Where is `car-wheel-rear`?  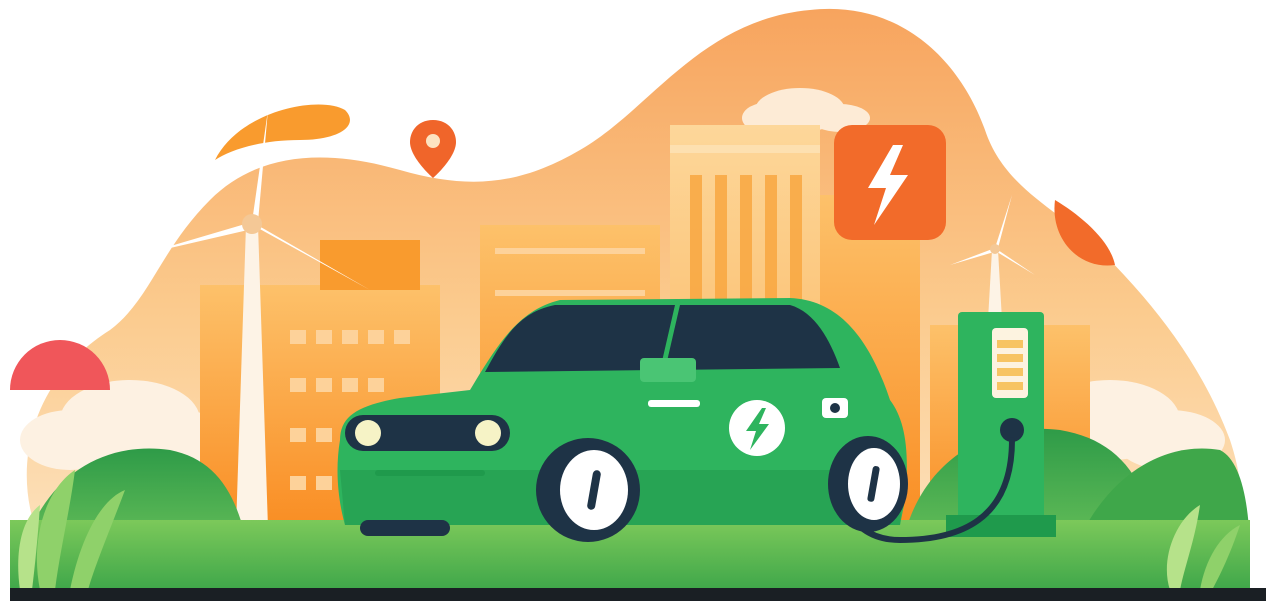 car-wheel-rear is located at coordinates (868, 484).